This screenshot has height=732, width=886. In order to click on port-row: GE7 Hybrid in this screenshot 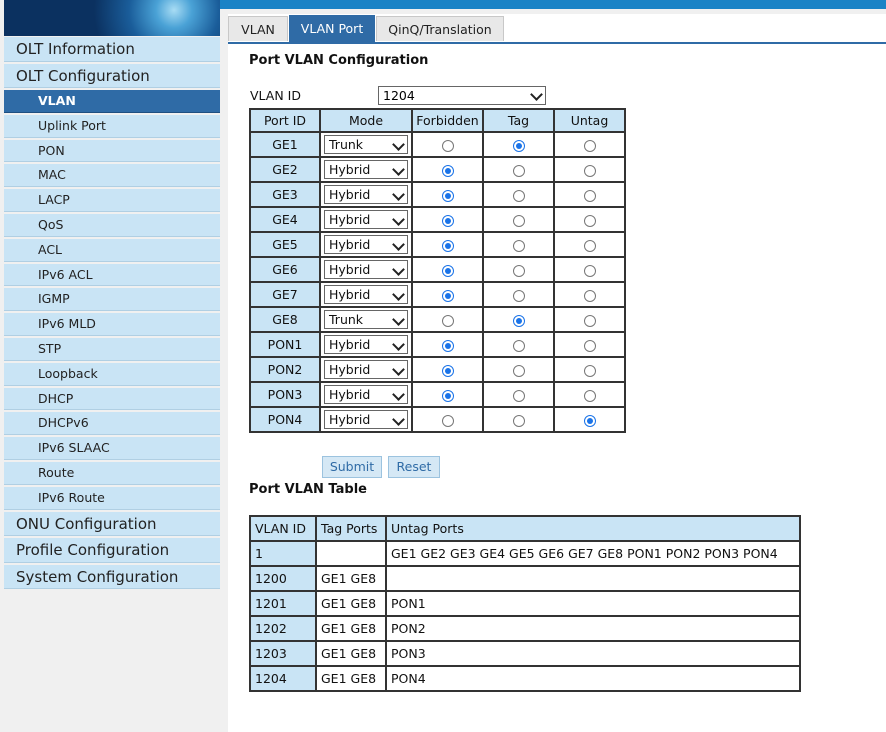, I will do `click(437, 294)`.